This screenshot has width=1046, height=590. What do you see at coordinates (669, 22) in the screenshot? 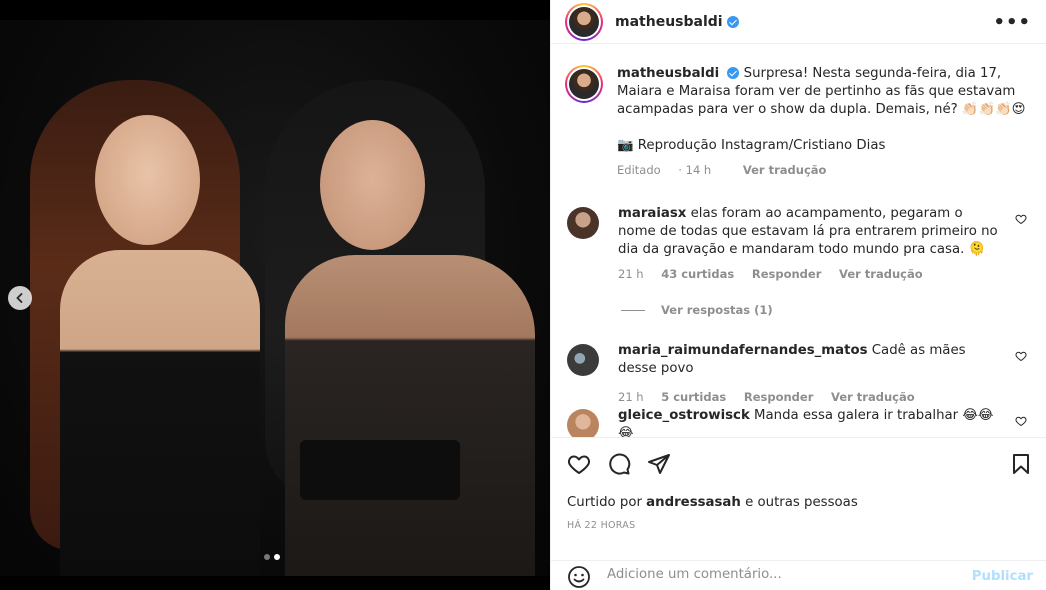
I see `author-username: matheusbaldi` at bounding box center [669, 22].